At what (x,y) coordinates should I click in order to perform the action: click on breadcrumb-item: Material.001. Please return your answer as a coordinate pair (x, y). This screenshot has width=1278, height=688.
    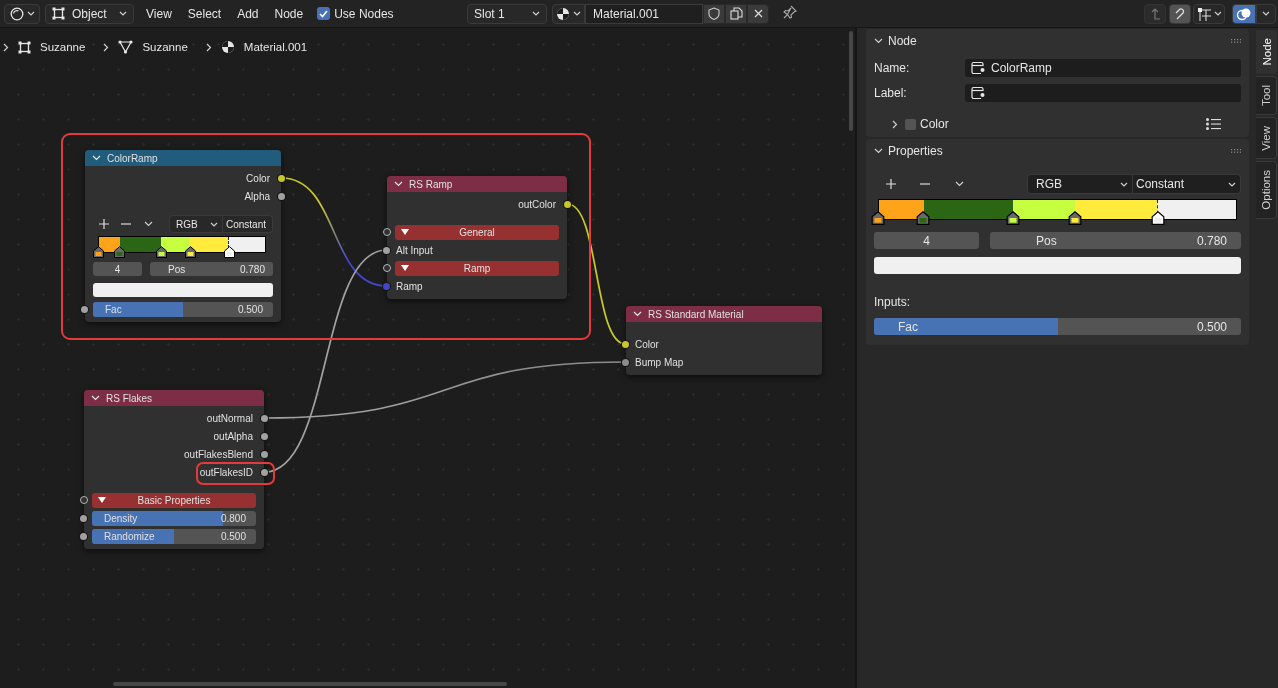
    Looking at the image, I should click on (275, 47).